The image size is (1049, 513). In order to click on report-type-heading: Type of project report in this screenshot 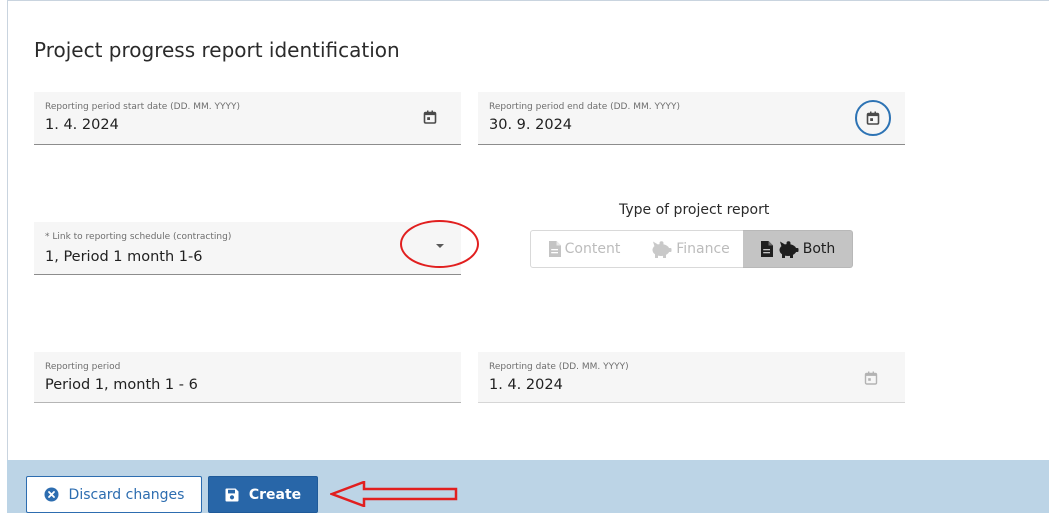, I will do `click(694, 210)`.